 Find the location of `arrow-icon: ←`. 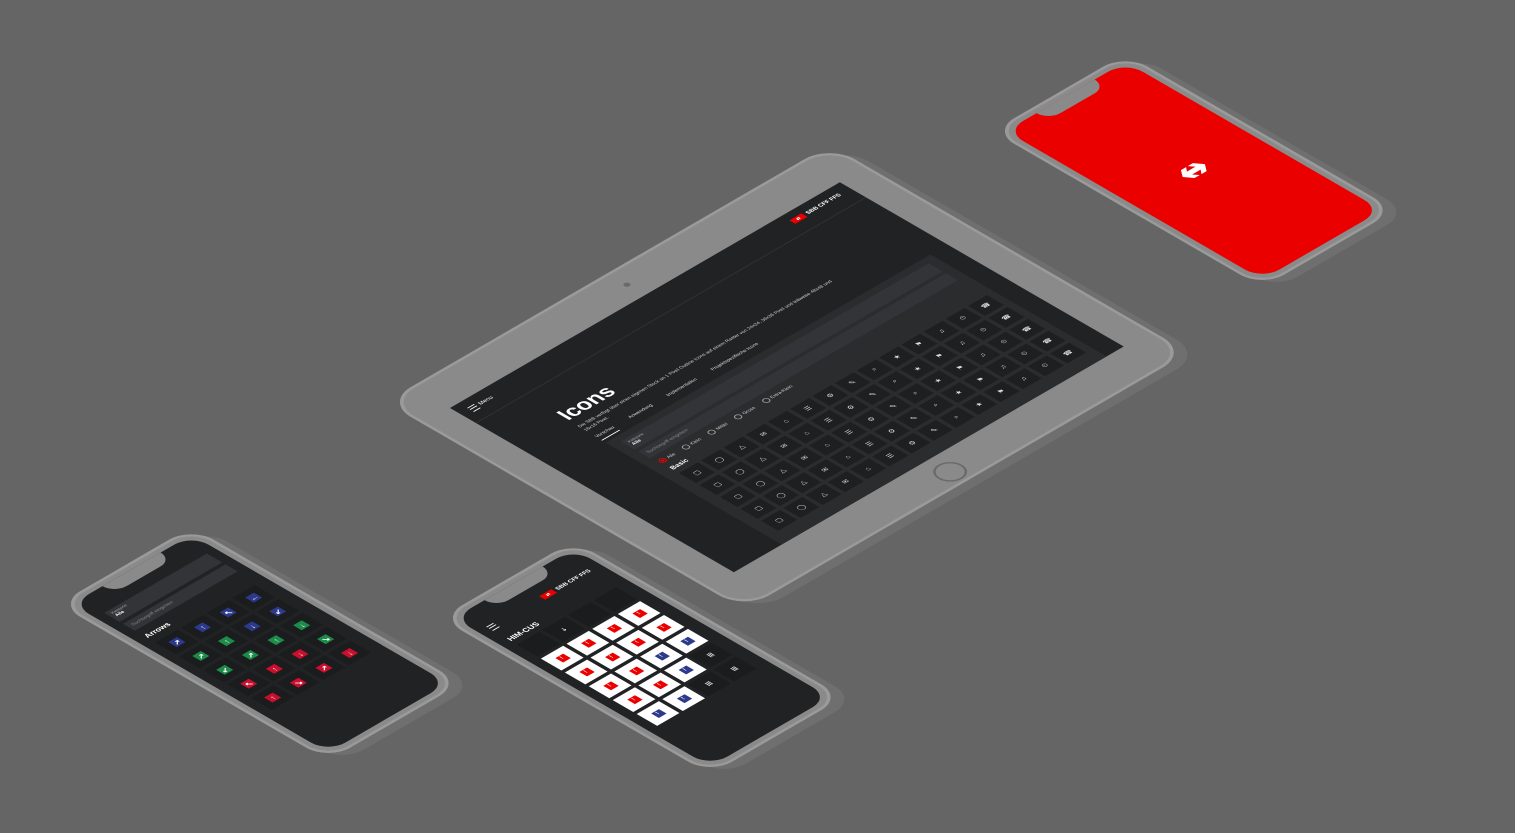

arrow-icon: ← is located at coordinates (254, 597).